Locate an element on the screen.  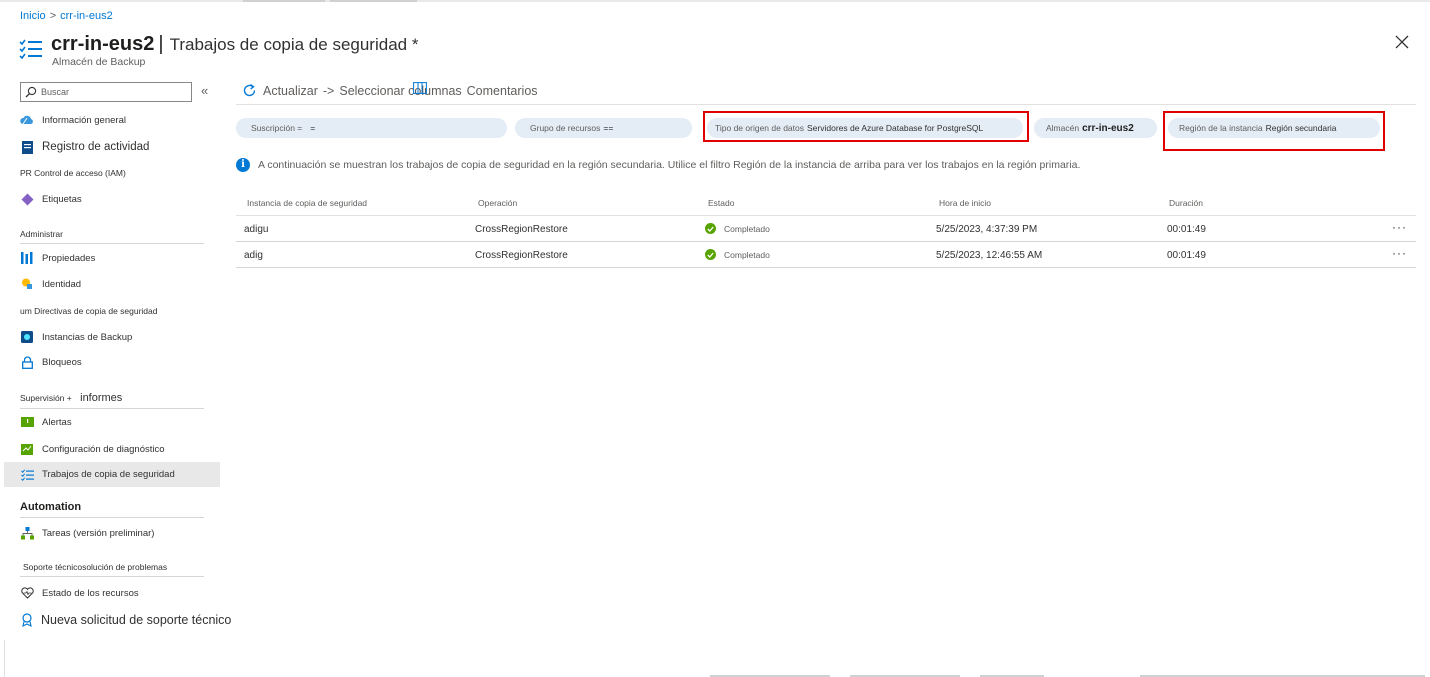
sidebar-item-diagnostics: Configuración de diagnóstico is located at coordinates (112, 449).